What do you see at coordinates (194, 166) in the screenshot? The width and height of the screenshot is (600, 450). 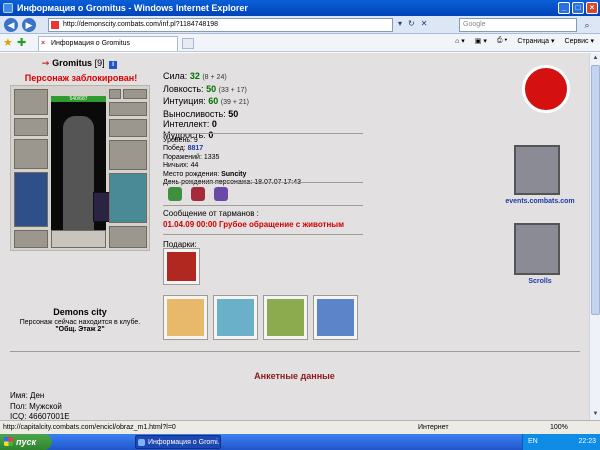 I see `detail-value: 44` at bounding box center [194, 166].